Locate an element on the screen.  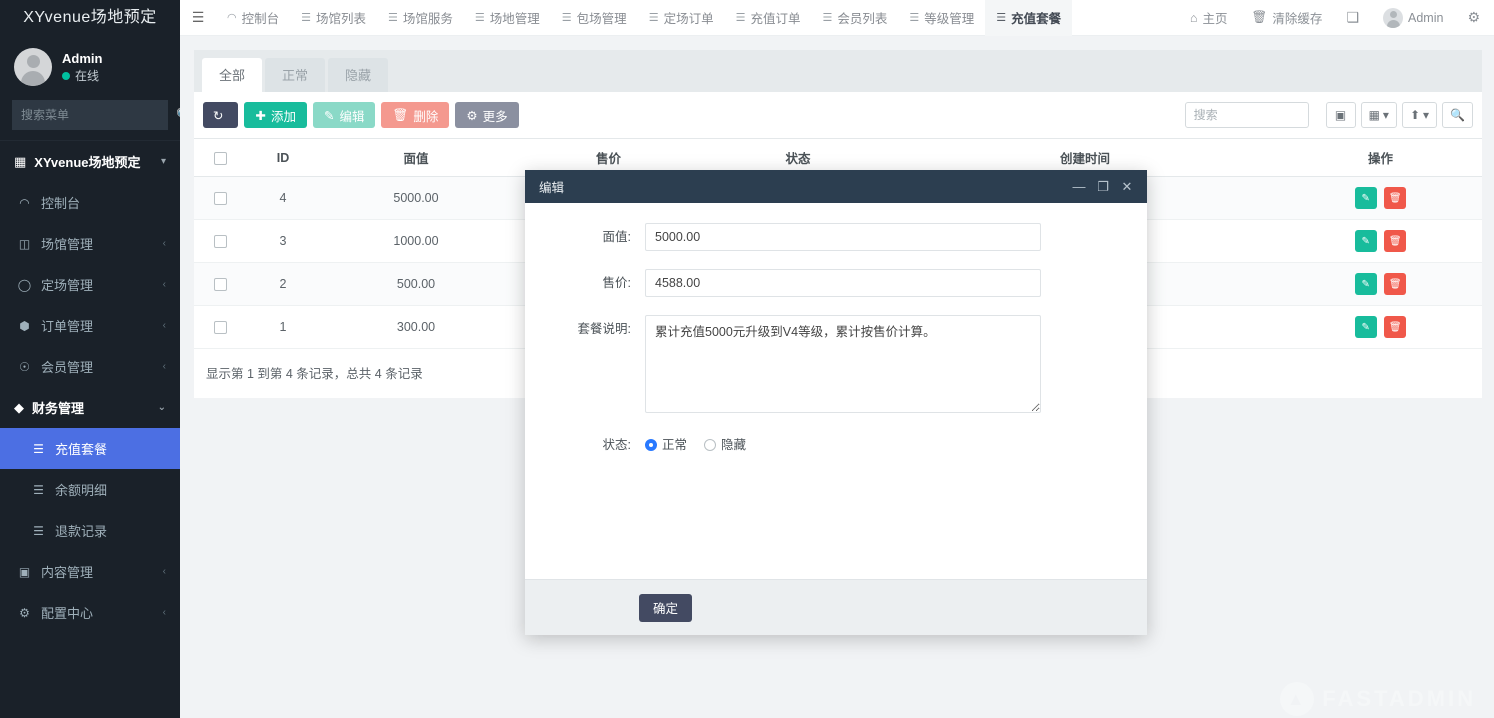
chevron-down-icon: ▾ is located at coordinates (163, 161).